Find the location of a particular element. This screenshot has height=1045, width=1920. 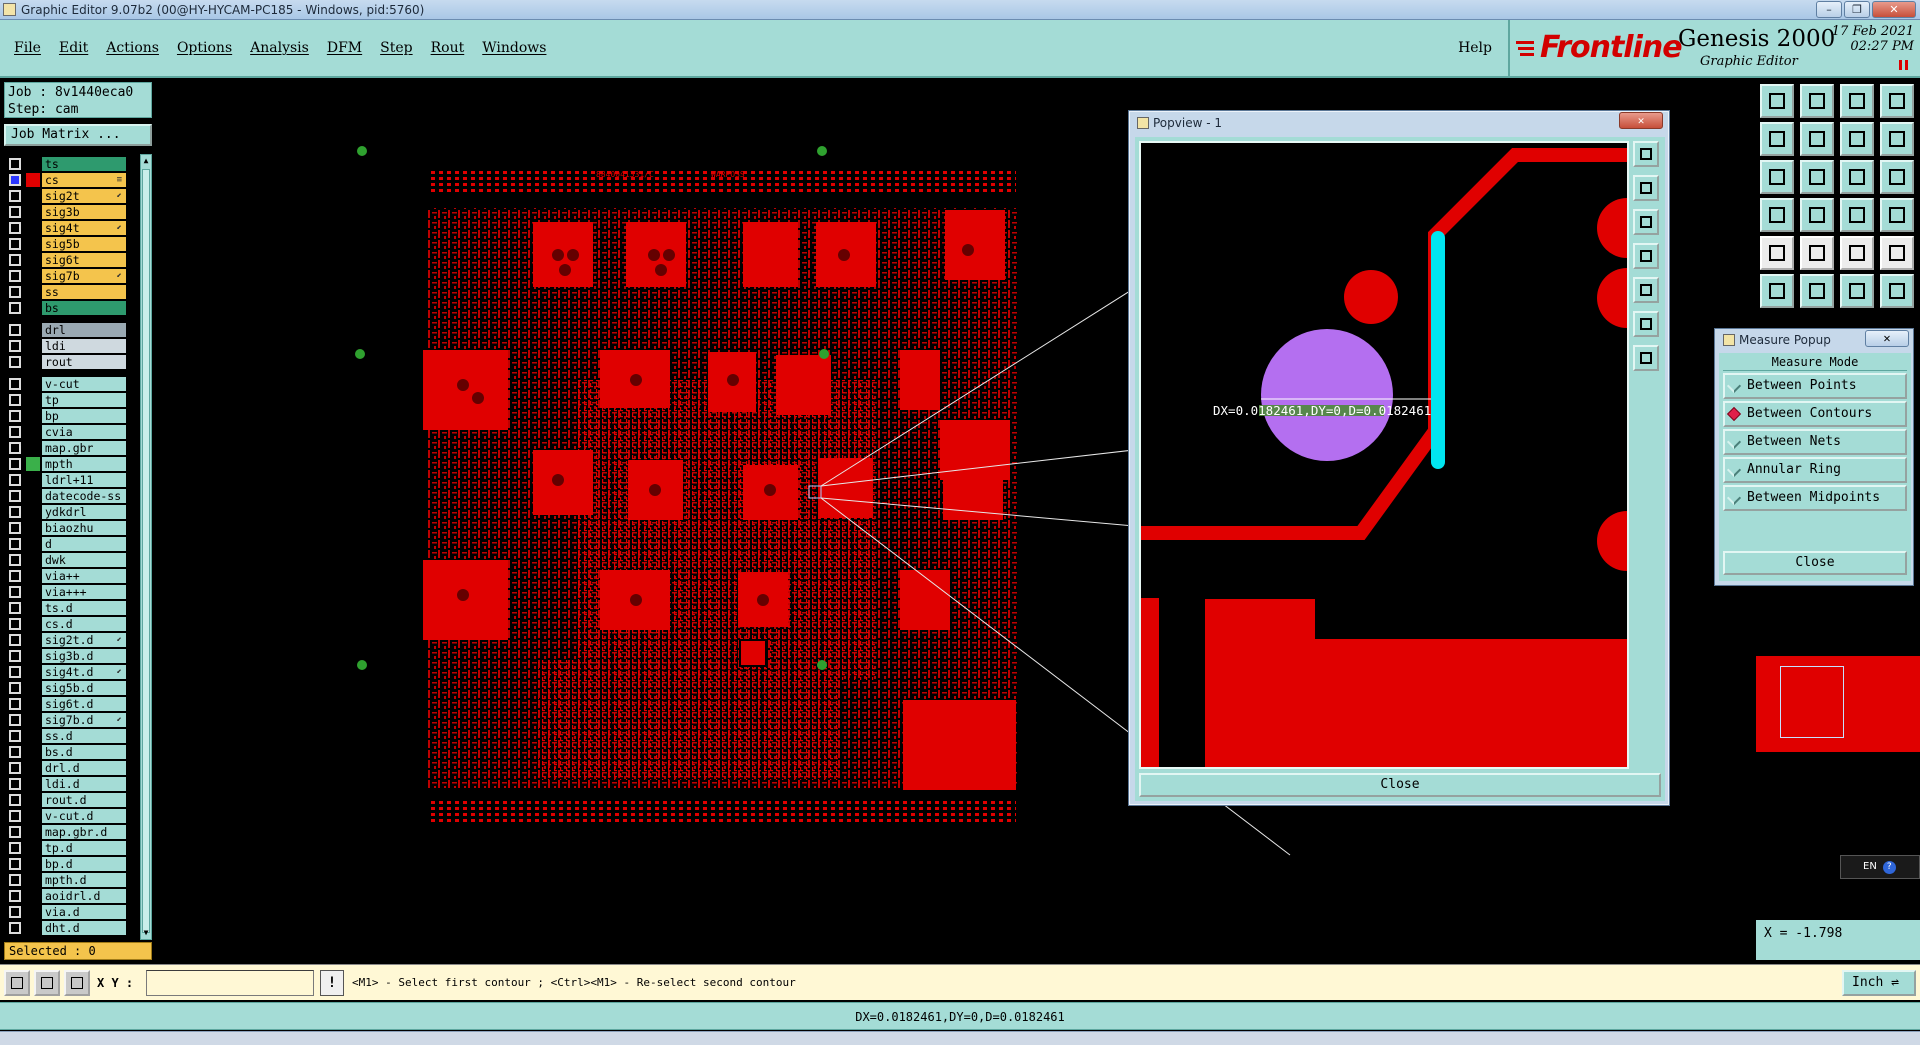

menu-file: File is located at coordinates (27, 48).